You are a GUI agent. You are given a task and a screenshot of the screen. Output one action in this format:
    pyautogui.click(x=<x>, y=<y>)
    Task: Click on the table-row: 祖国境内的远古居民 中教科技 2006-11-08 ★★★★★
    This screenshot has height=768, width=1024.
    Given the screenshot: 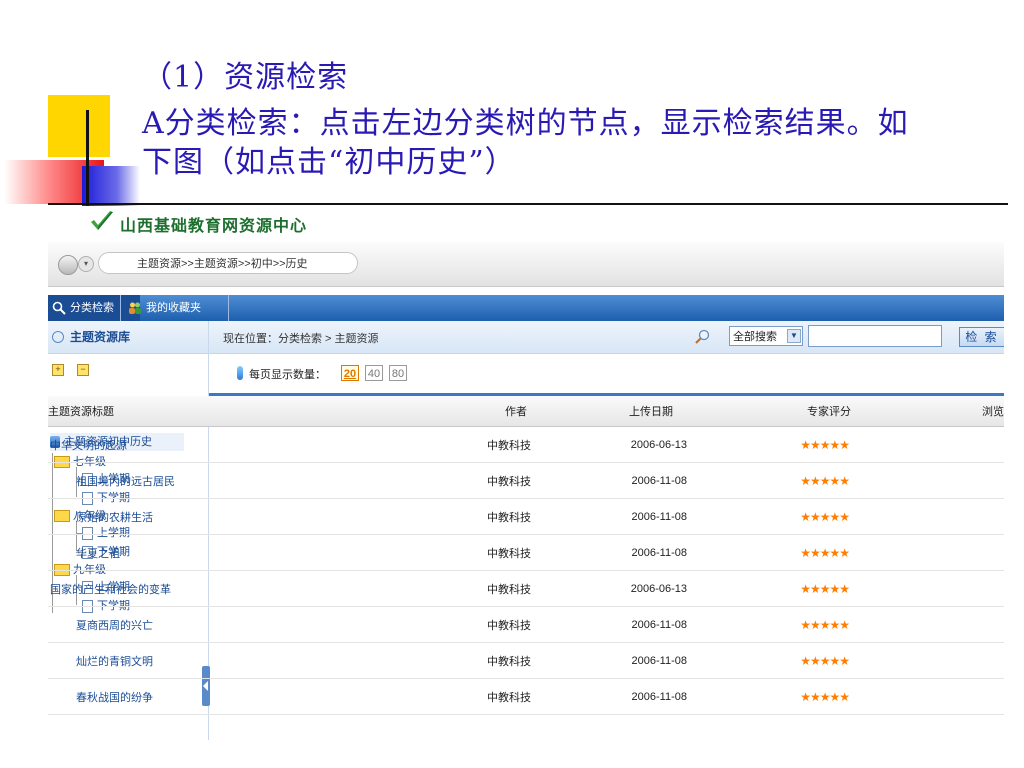 What is the action you would take?
    pyautogui.click(x=526, y=480)
    